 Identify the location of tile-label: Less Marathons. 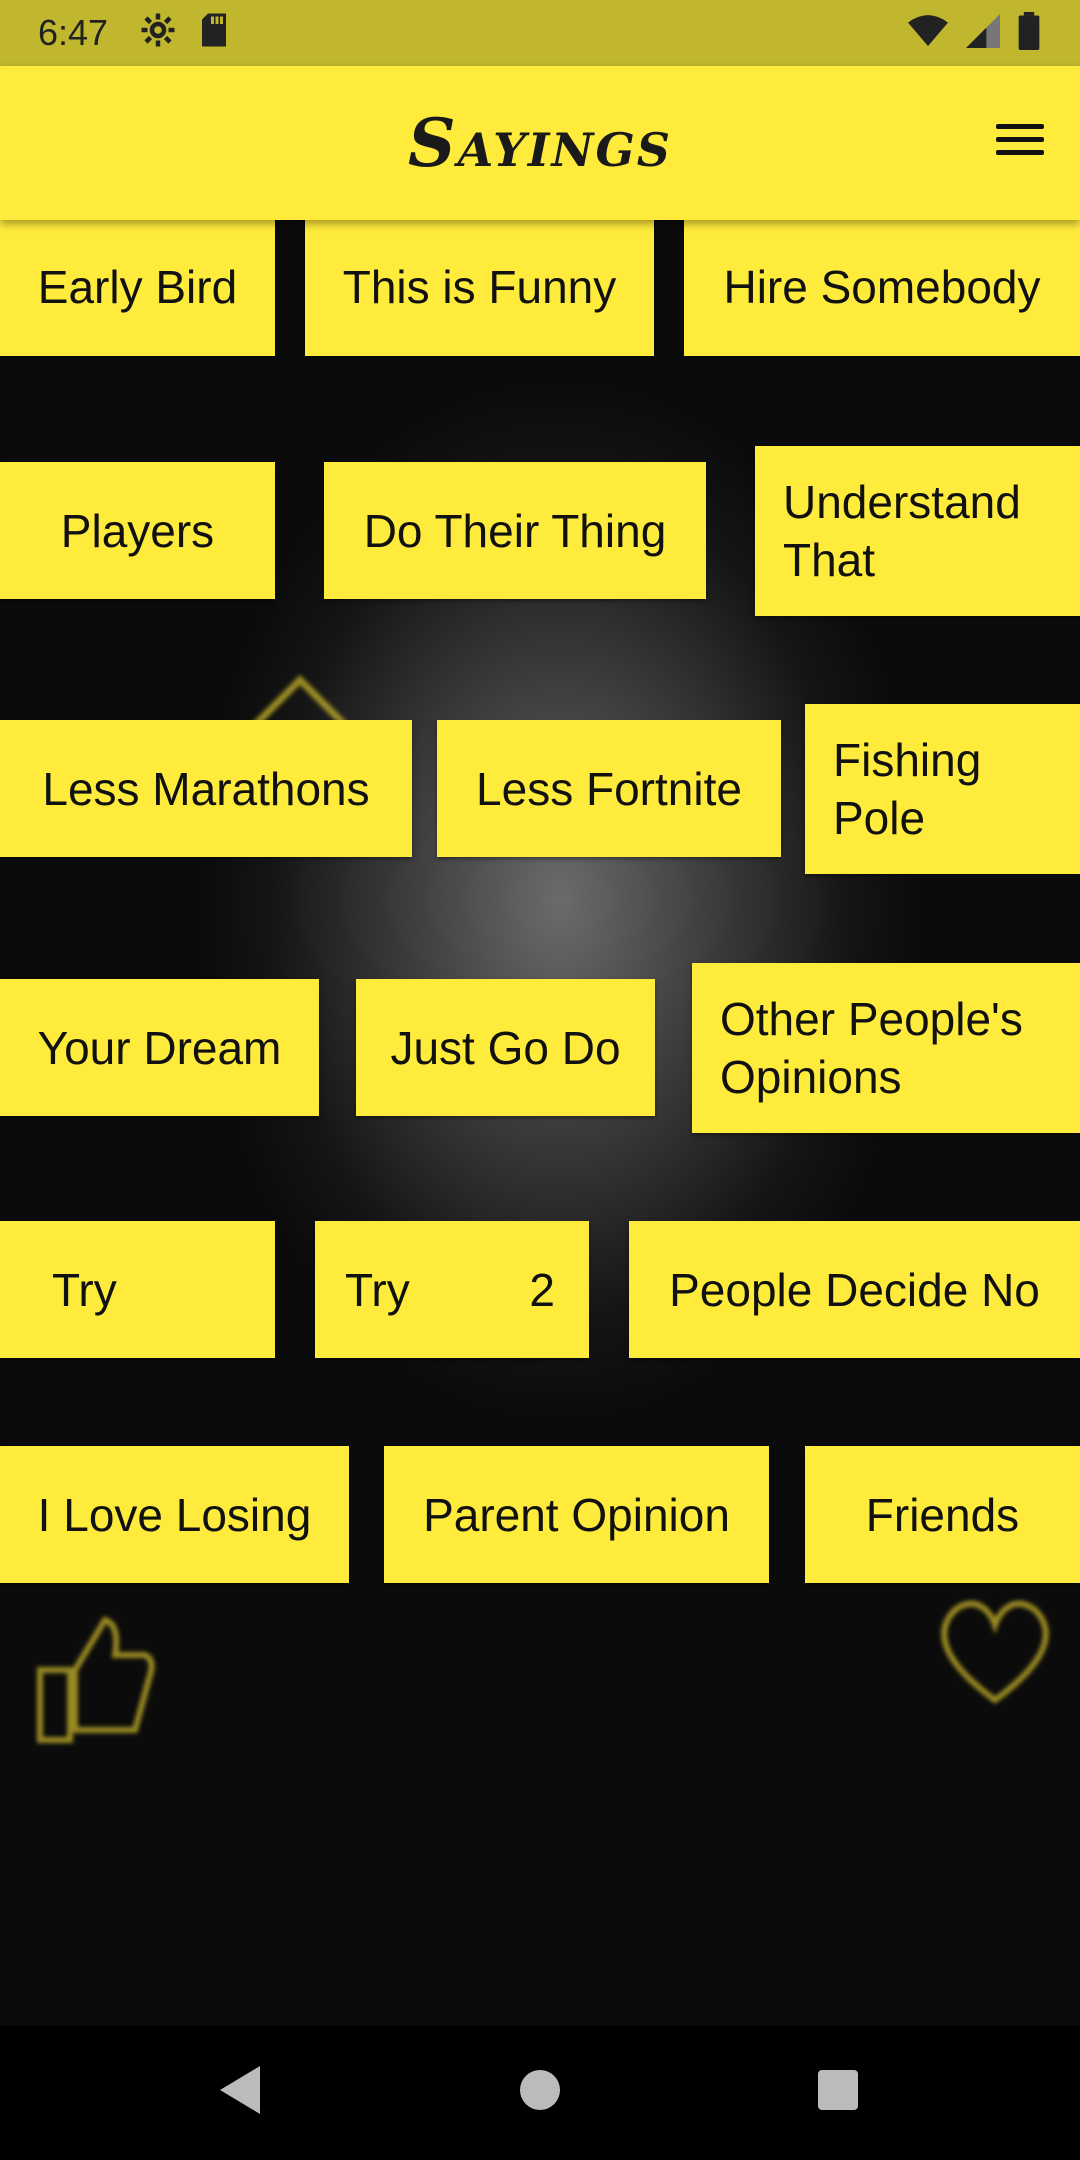
(206, 788).